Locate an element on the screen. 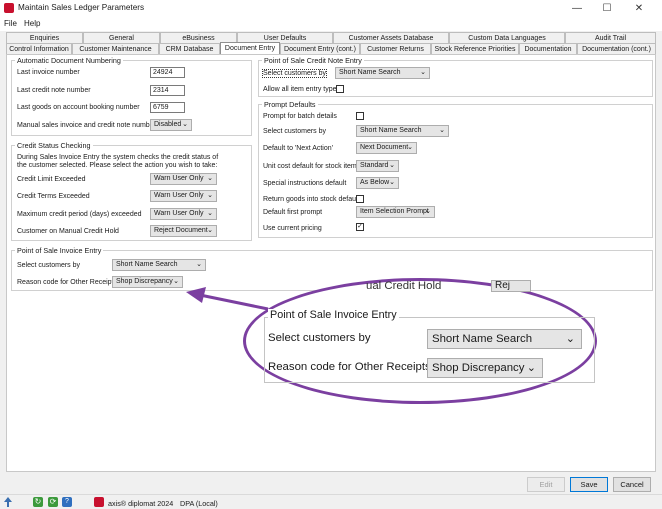 The height and width of the screenshot is (509, 662). group-title: Credit Status Checking is located at coordinates (54, 145).